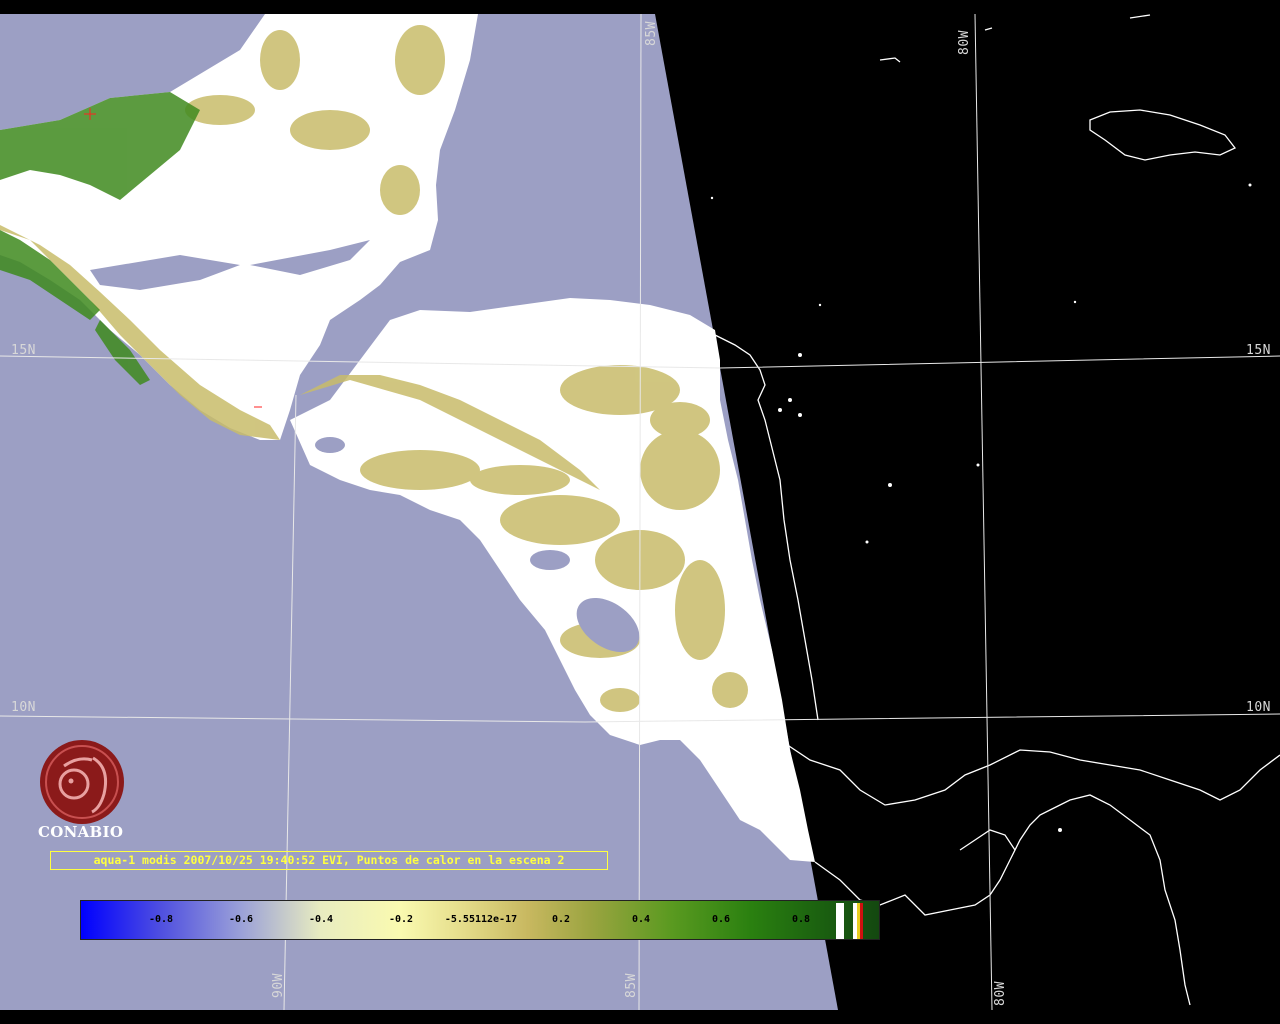  Describe the element at coordinates (241, 919) in the screenshot. I see `colorbar-tick-label: -0.6` at that location.